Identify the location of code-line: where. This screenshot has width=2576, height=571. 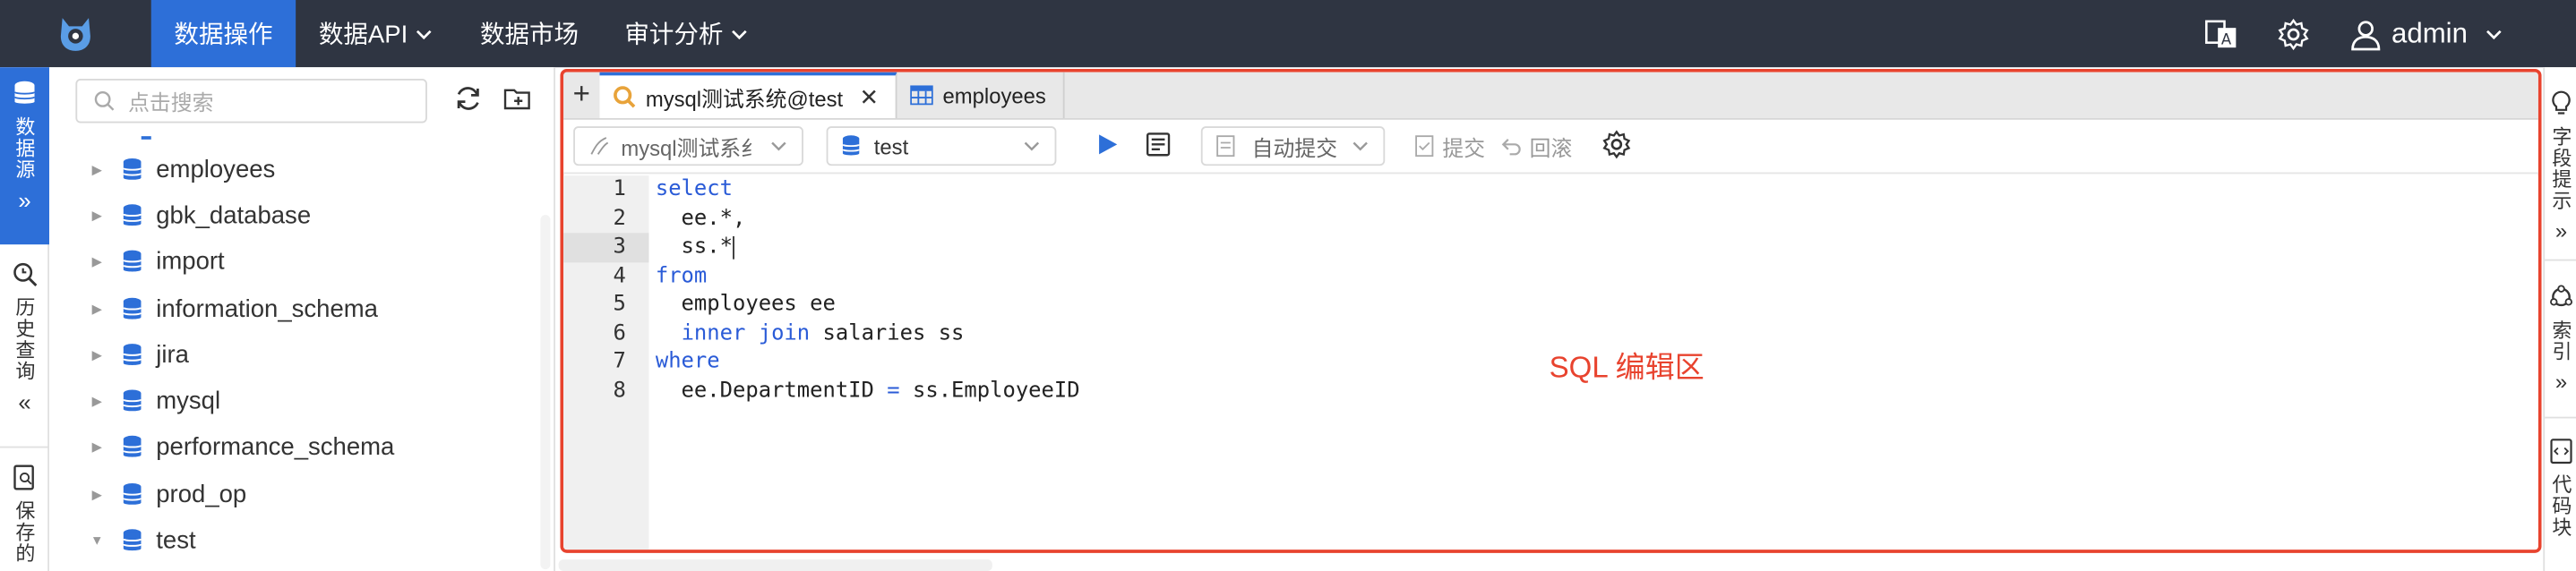
(687, 361).